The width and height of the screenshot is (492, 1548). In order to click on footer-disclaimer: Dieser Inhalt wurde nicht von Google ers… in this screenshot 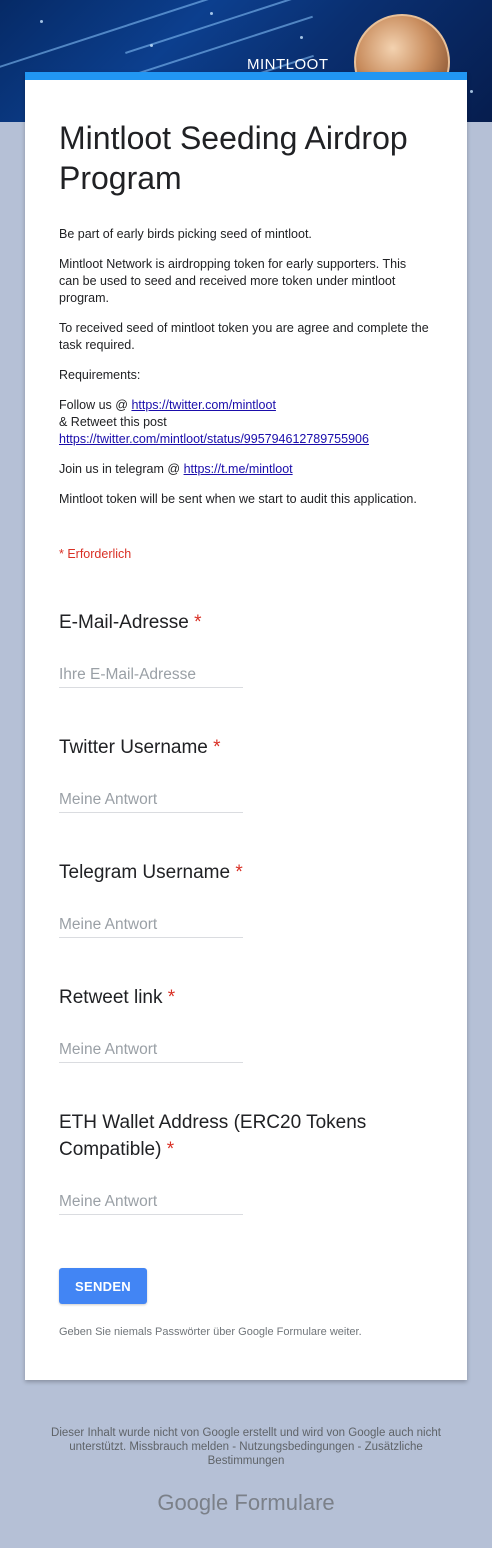, I will do `click(246, 1447)`.